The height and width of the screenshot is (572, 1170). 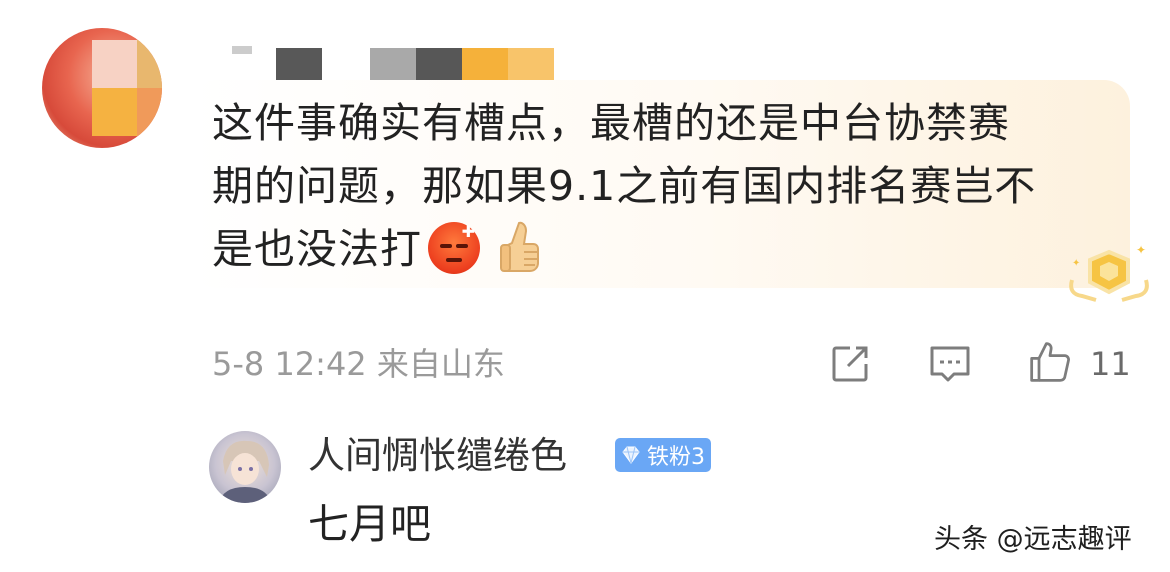 I want to click on comment-line-3-text: 是也没法打, so click(x=317, y=249).